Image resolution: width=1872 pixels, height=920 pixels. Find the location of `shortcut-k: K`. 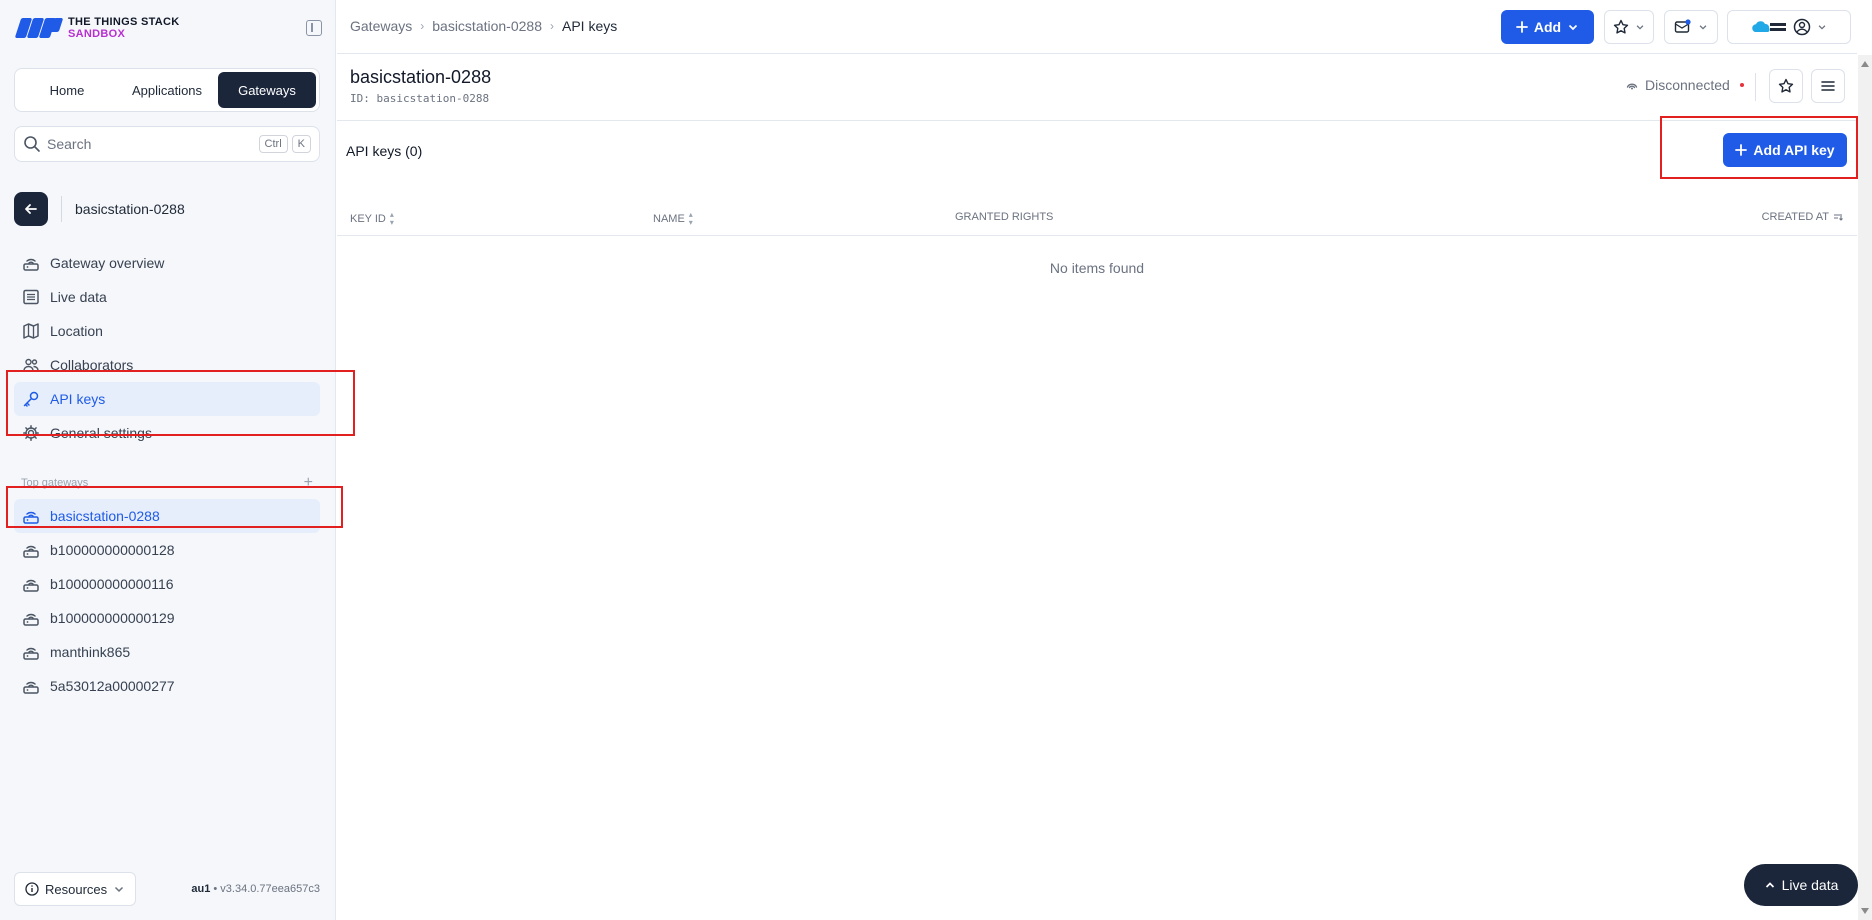

shortcut-k: K is located at coordinates (301, 144).